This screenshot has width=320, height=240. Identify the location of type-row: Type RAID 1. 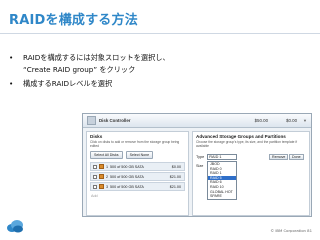
(217, 157).